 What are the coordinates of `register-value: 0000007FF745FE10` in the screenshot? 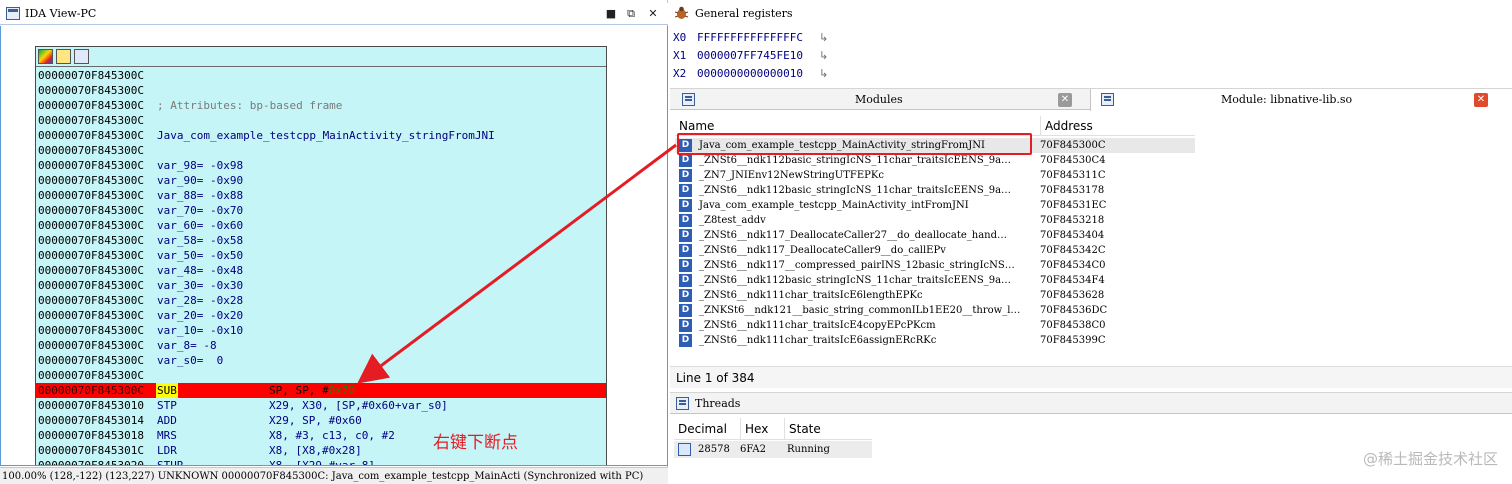 It's located at (750, 56).